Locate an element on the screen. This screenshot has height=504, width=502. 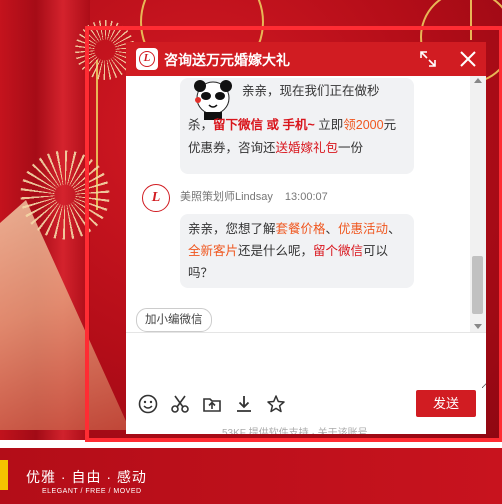
agent-line-2: 全新客片还是什么呢，留个微信可以 is located at coordinates (288, 251).